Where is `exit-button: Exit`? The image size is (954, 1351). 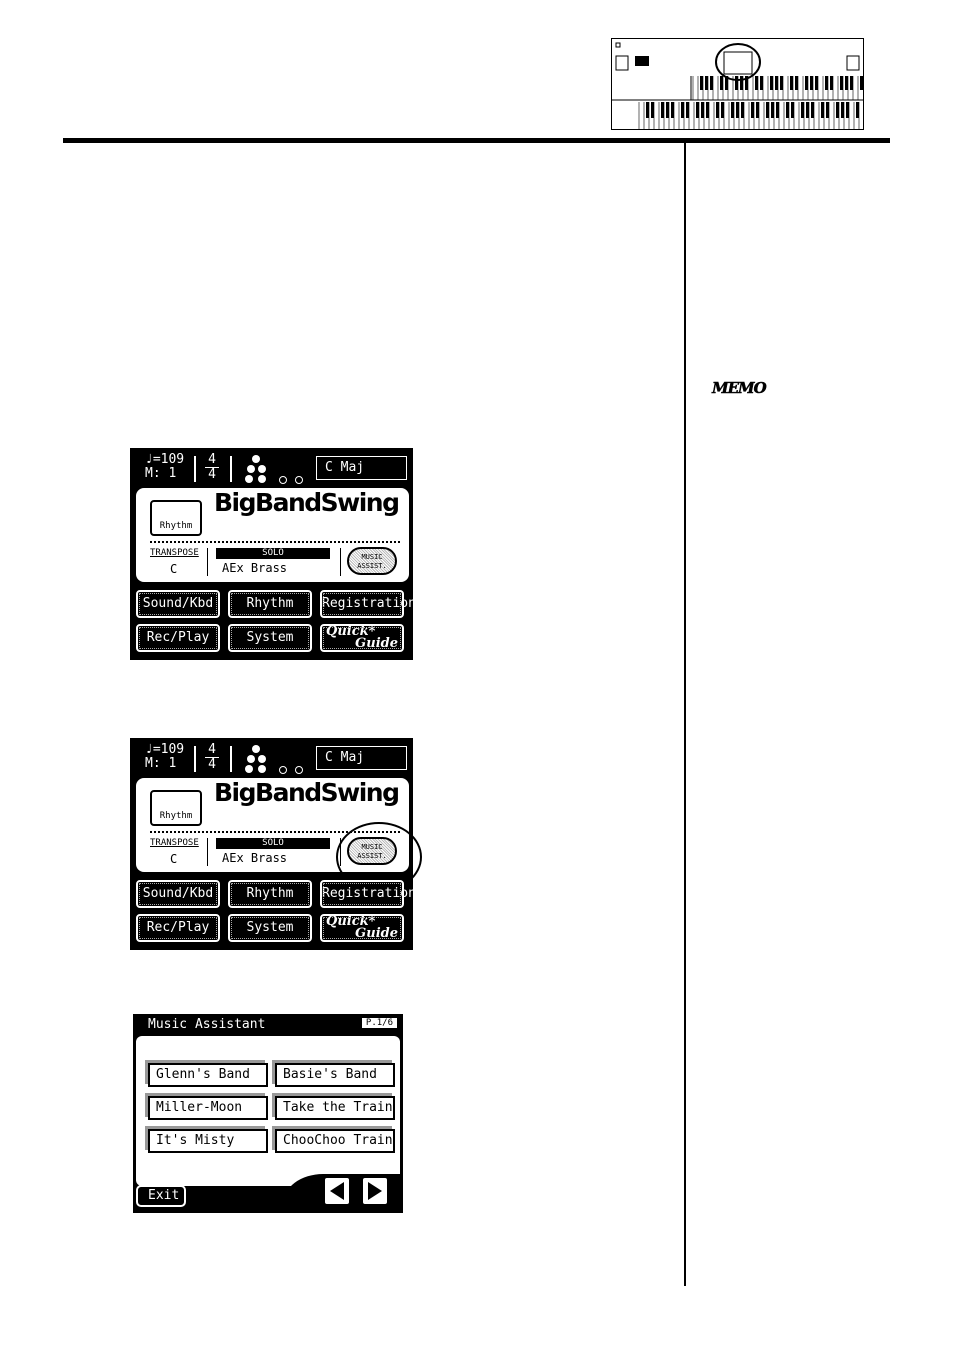
exit-button: Exit is located at coordinates (161, 1196).